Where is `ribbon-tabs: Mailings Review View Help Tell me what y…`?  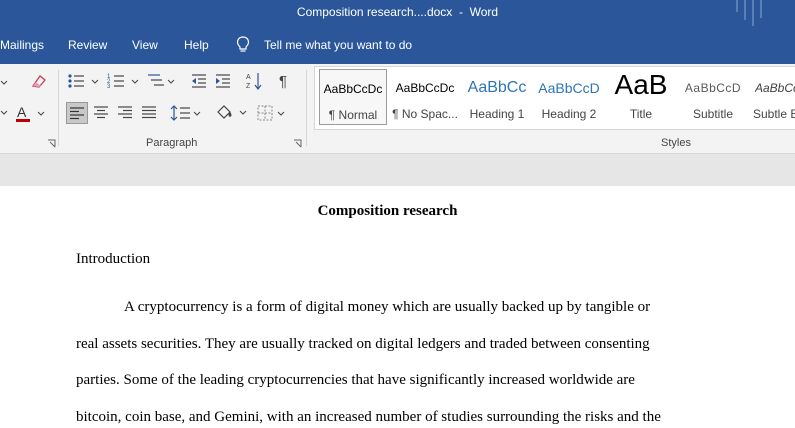
ribbon-tabs: Mailings Review View Help Tell me what y… is located at coordinates (397, 45).